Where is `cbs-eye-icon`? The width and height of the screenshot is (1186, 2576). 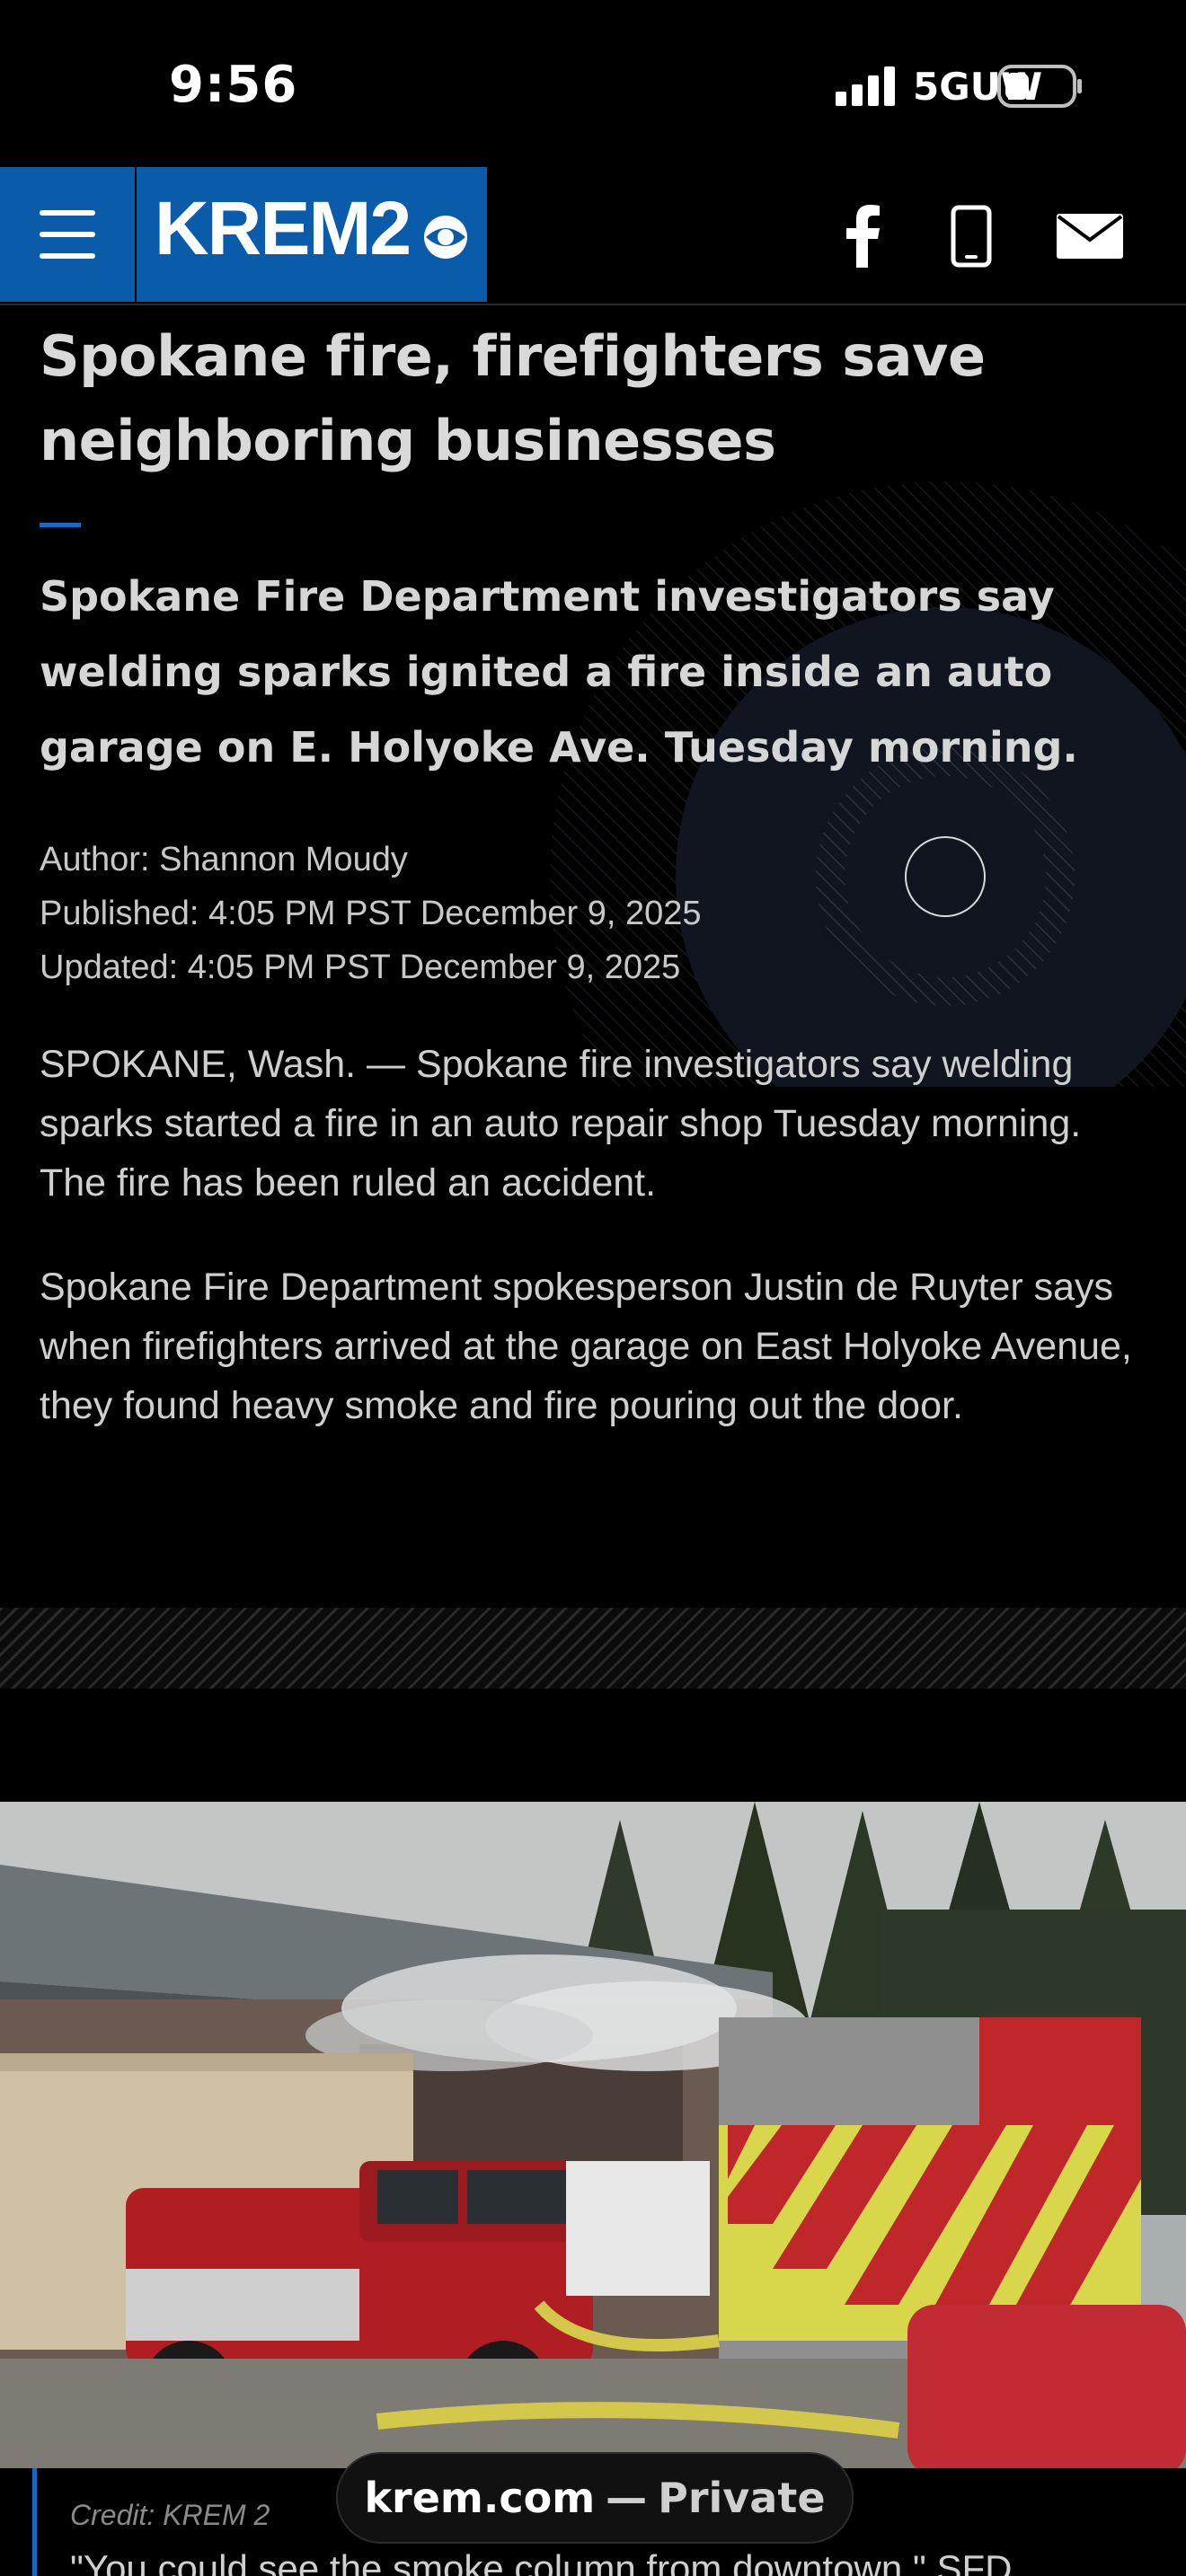
cbs-eye-icon is located at coordinates (445, 237).